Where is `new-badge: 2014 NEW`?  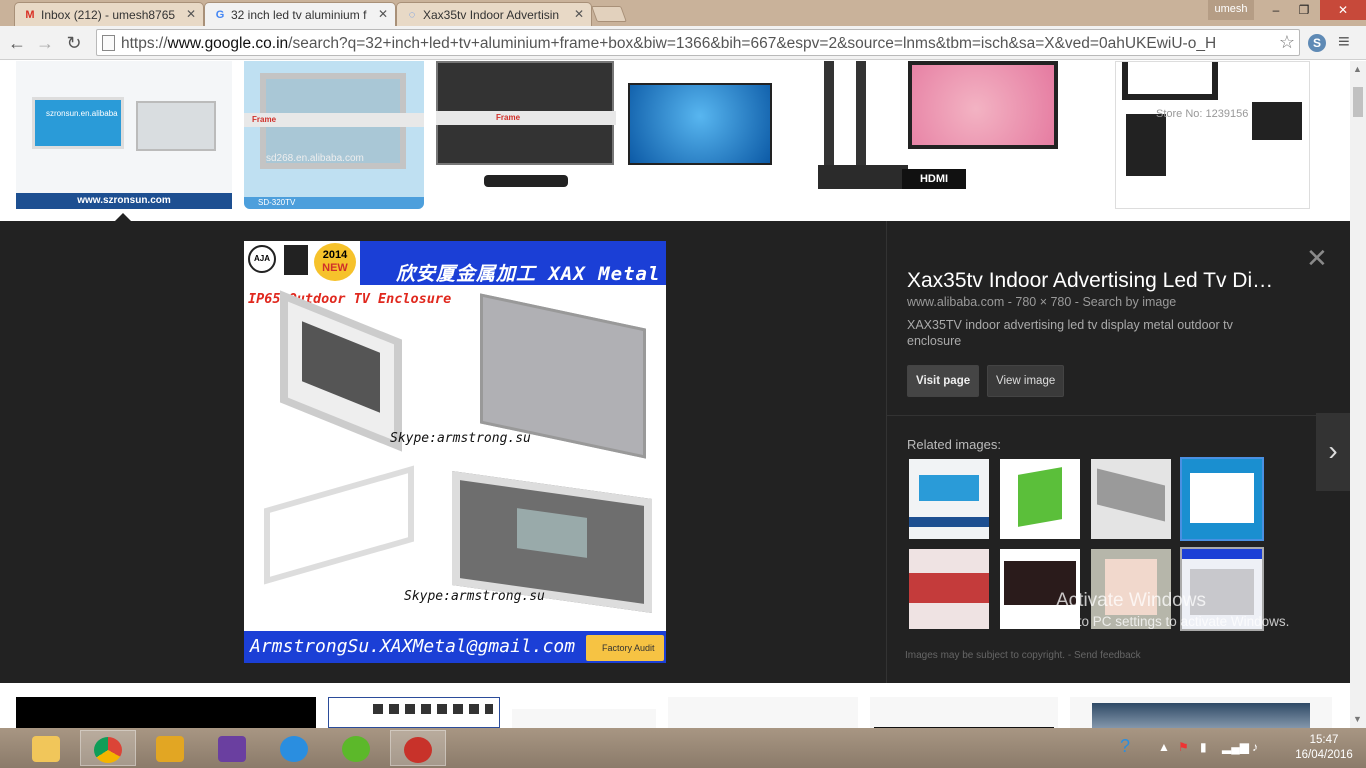
new-badge: 2014 NEW is located at coordinates (335, 262).